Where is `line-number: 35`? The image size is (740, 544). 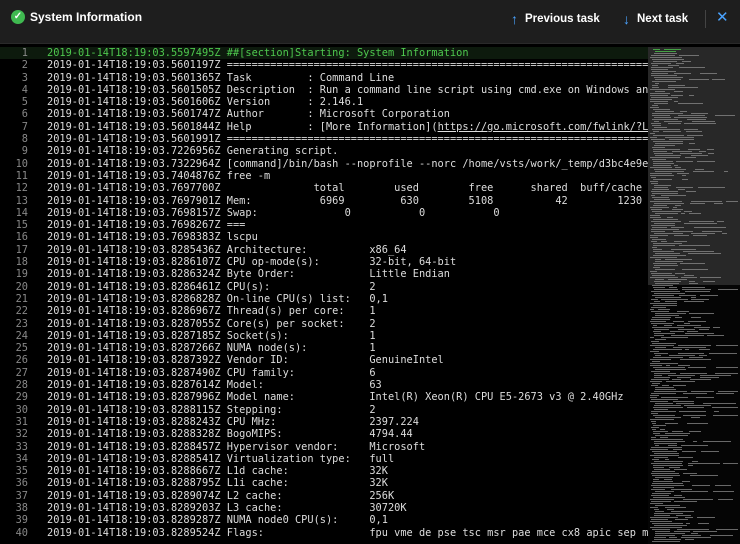
line-number: 35 is located at coordinates (14, 471).